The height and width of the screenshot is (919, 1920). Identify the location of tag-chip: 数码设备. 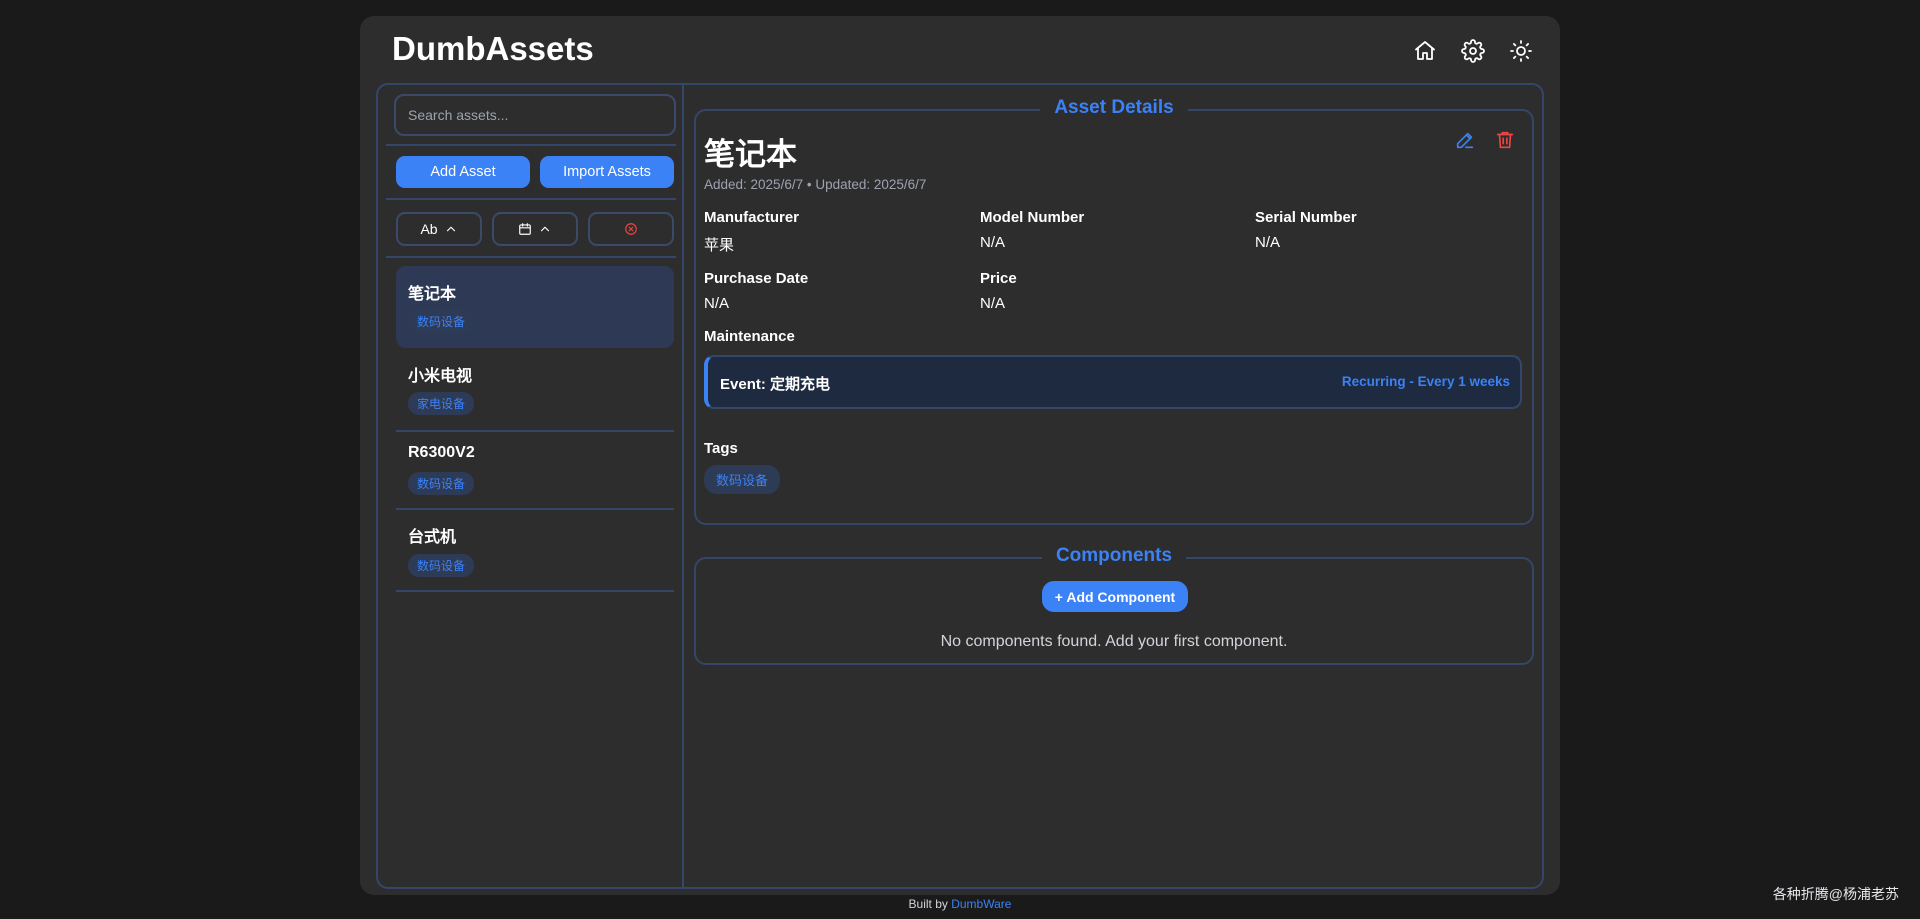
(742, 479).